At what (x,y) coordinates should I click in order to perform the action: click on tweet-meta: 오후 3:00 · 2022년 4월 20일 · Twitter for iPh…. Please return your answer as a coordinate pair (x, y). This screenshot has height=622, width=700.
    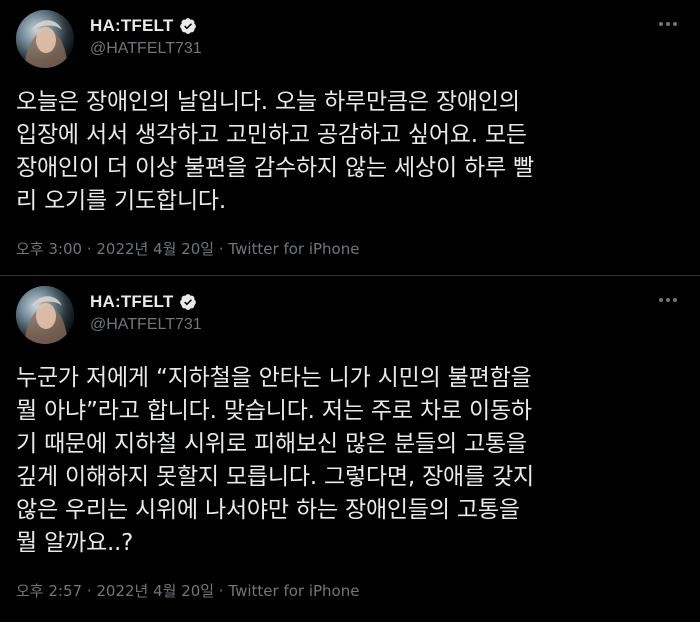
    Looking at the image, I should click on (187, 248).